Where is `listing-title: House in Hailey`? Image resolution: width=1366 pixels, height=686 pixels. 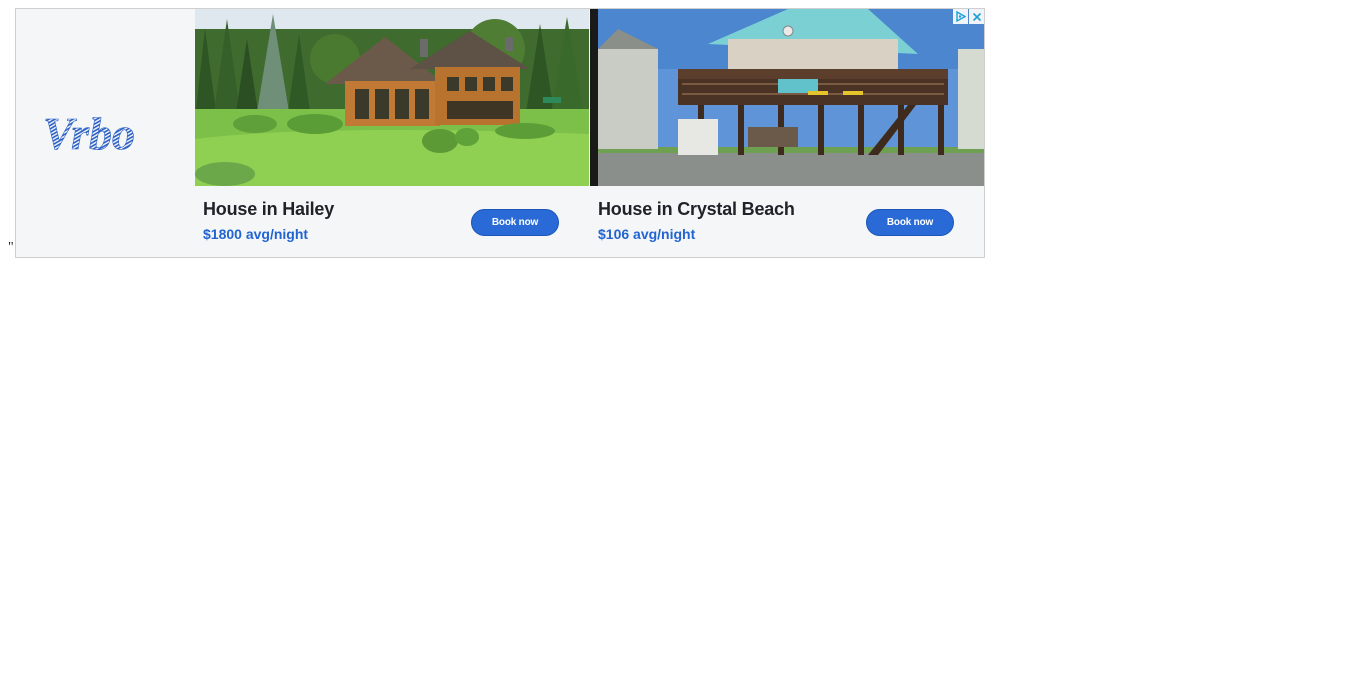 listing-title: House in Hailey is located at coordinates (268, 209).